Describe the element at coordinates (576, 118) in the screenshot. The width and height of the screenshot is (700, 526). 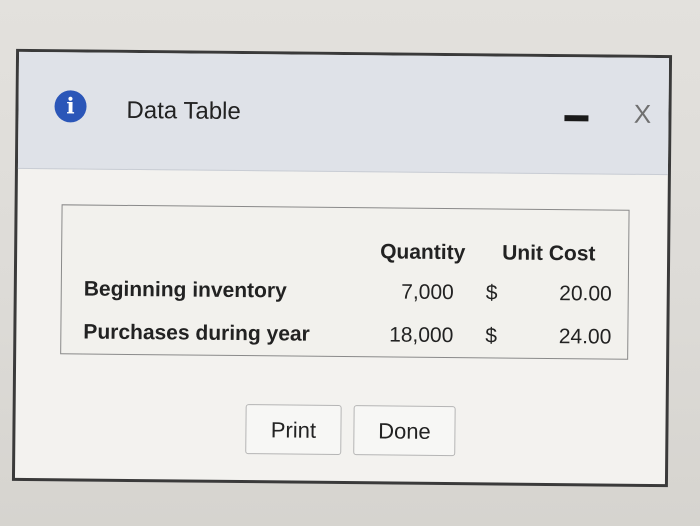
I see `minimize-button` at that location.